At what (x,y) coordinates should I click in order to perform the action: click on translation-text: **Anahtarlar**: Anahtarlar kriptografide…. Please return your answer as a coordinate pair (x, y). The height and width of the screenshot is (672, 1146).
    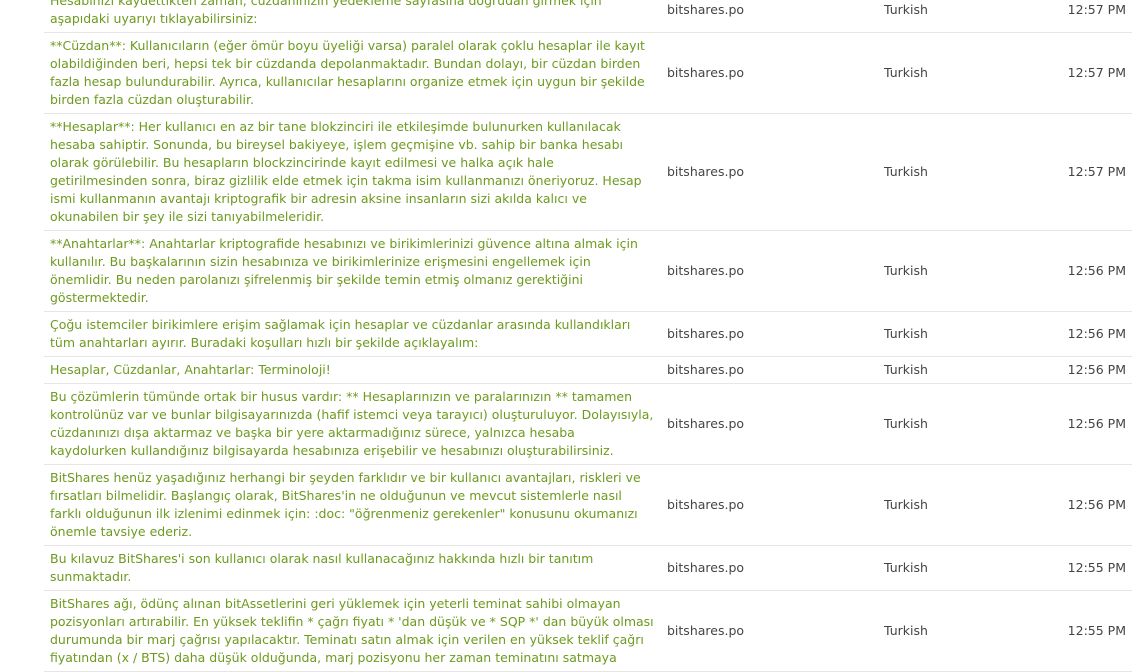
    Looking at the image, I should click on (352, 271).